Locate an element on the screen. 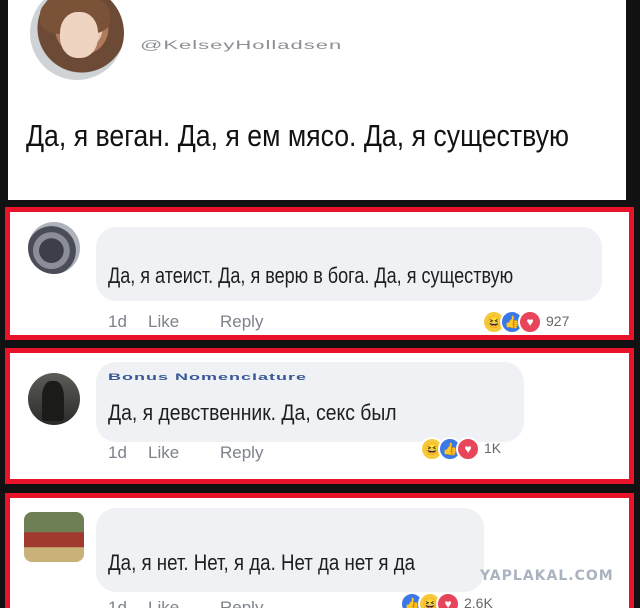  reaction-count: 1K is located at coordinates (493, 448).